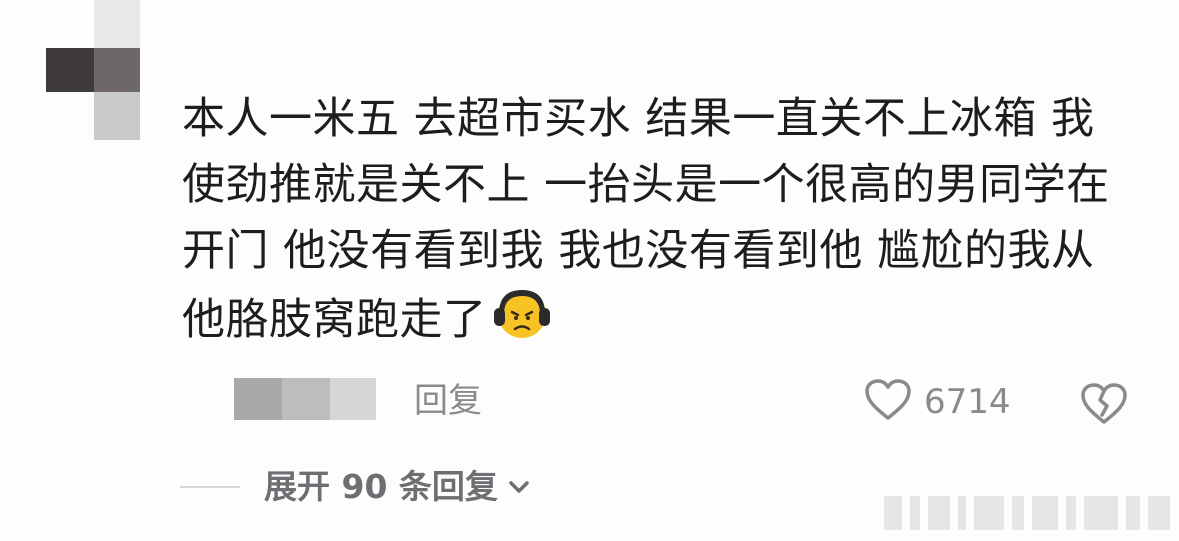  What do you see at coordinates (1029, 513) in the screenshot?
I see `watermark` at bounding box center [1029, 513].